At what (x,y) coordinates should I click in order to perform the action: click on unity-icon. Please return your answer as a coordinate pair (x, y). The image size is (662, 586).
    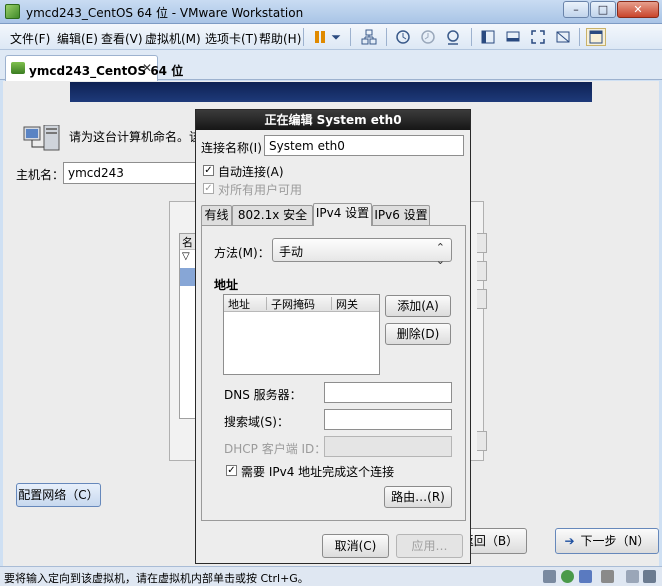
    Looking at the image, I should click on (563, 37).